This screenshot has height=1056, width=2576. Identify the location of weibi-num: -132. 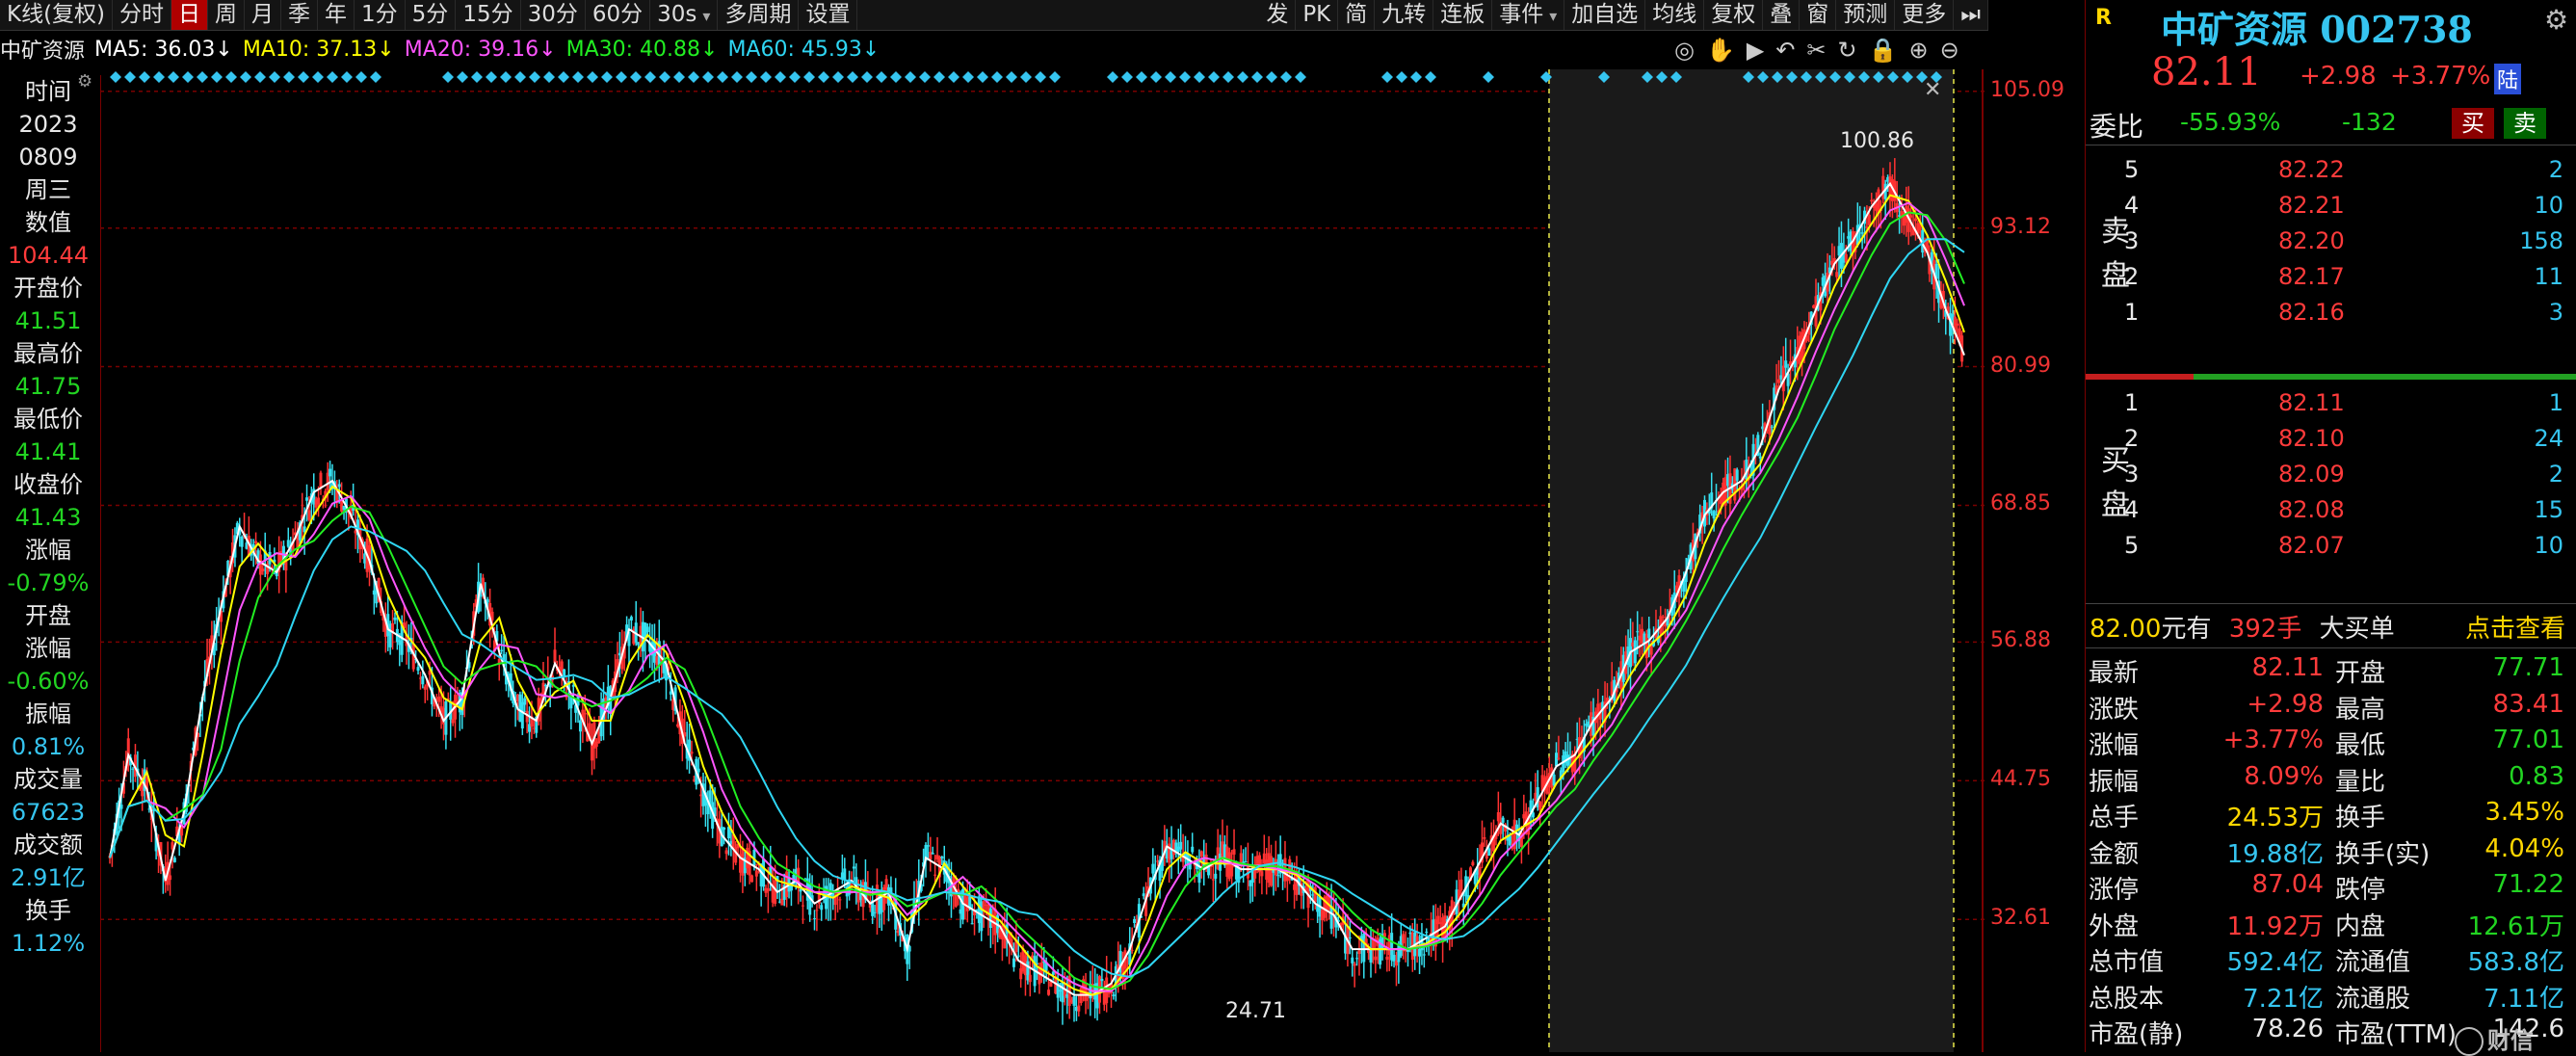
(2369, 122).